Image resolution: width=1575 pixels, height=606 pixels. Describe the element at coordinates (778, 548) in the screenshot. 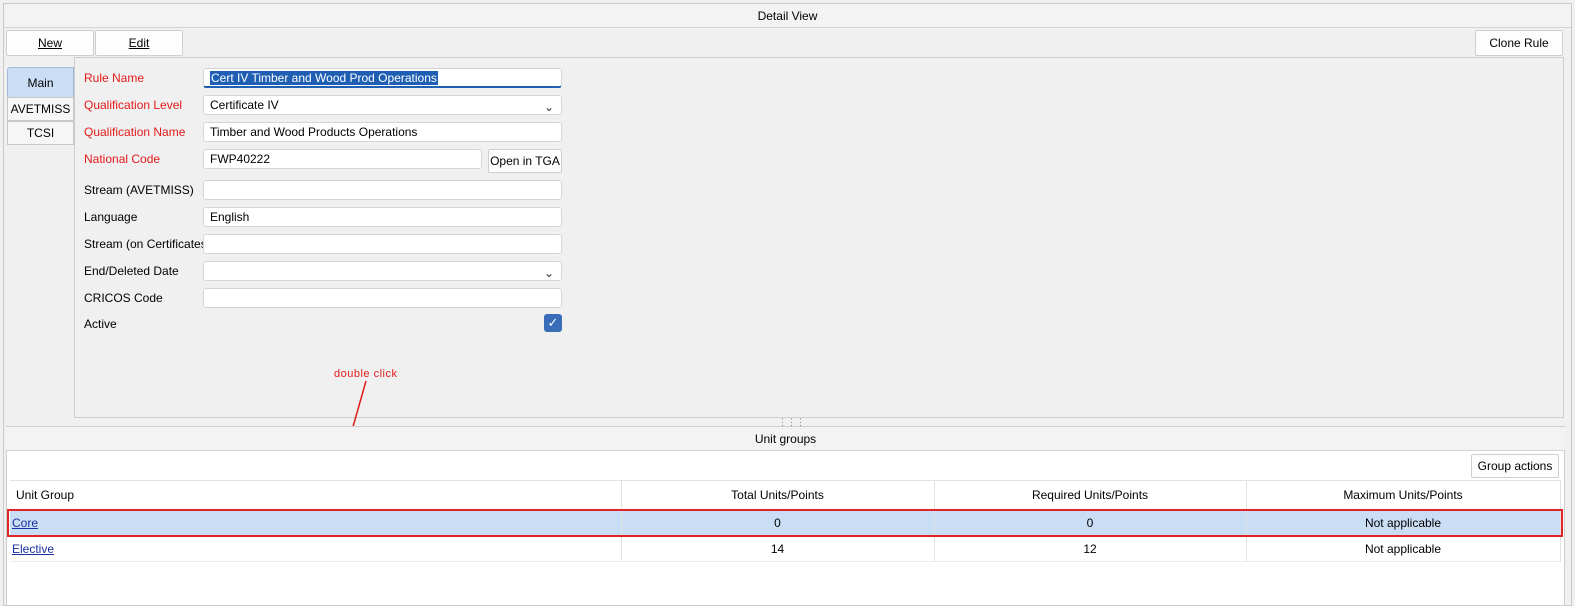

I see `total-units-cell: 14` at that location.